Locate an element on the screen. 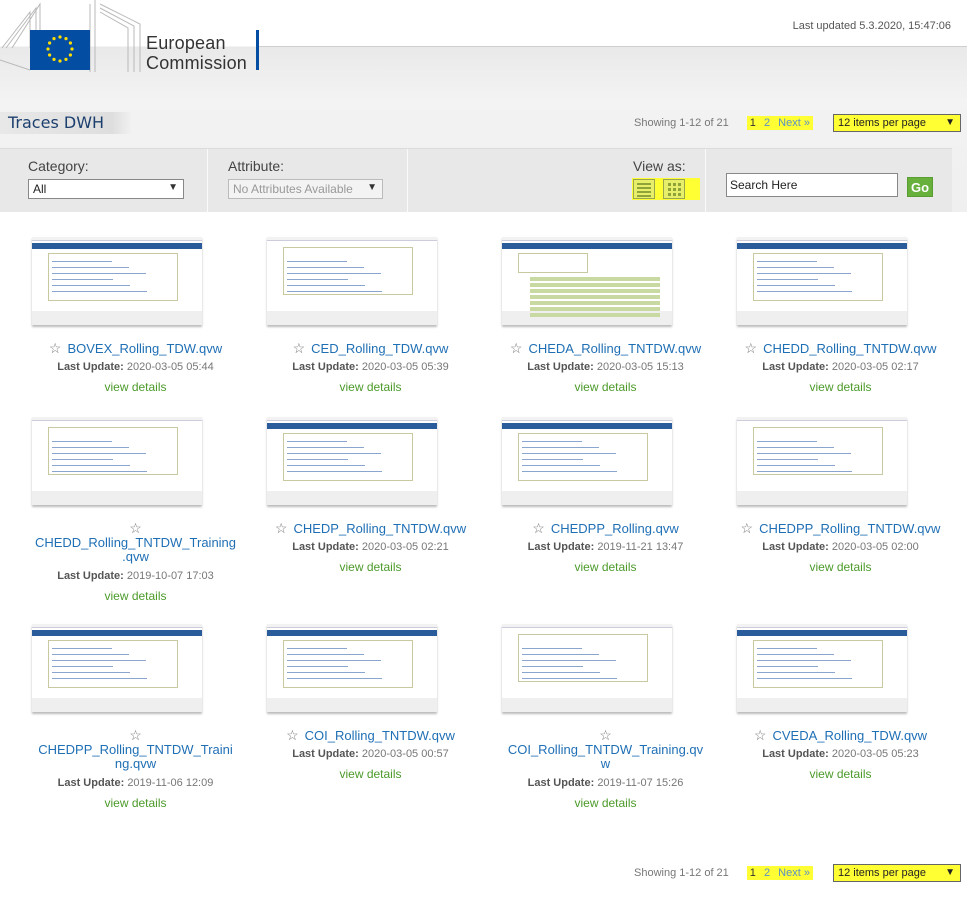  document-name-link: COI_Rolling_TNTDW_Training.qv is located at coordinates (605, 750).